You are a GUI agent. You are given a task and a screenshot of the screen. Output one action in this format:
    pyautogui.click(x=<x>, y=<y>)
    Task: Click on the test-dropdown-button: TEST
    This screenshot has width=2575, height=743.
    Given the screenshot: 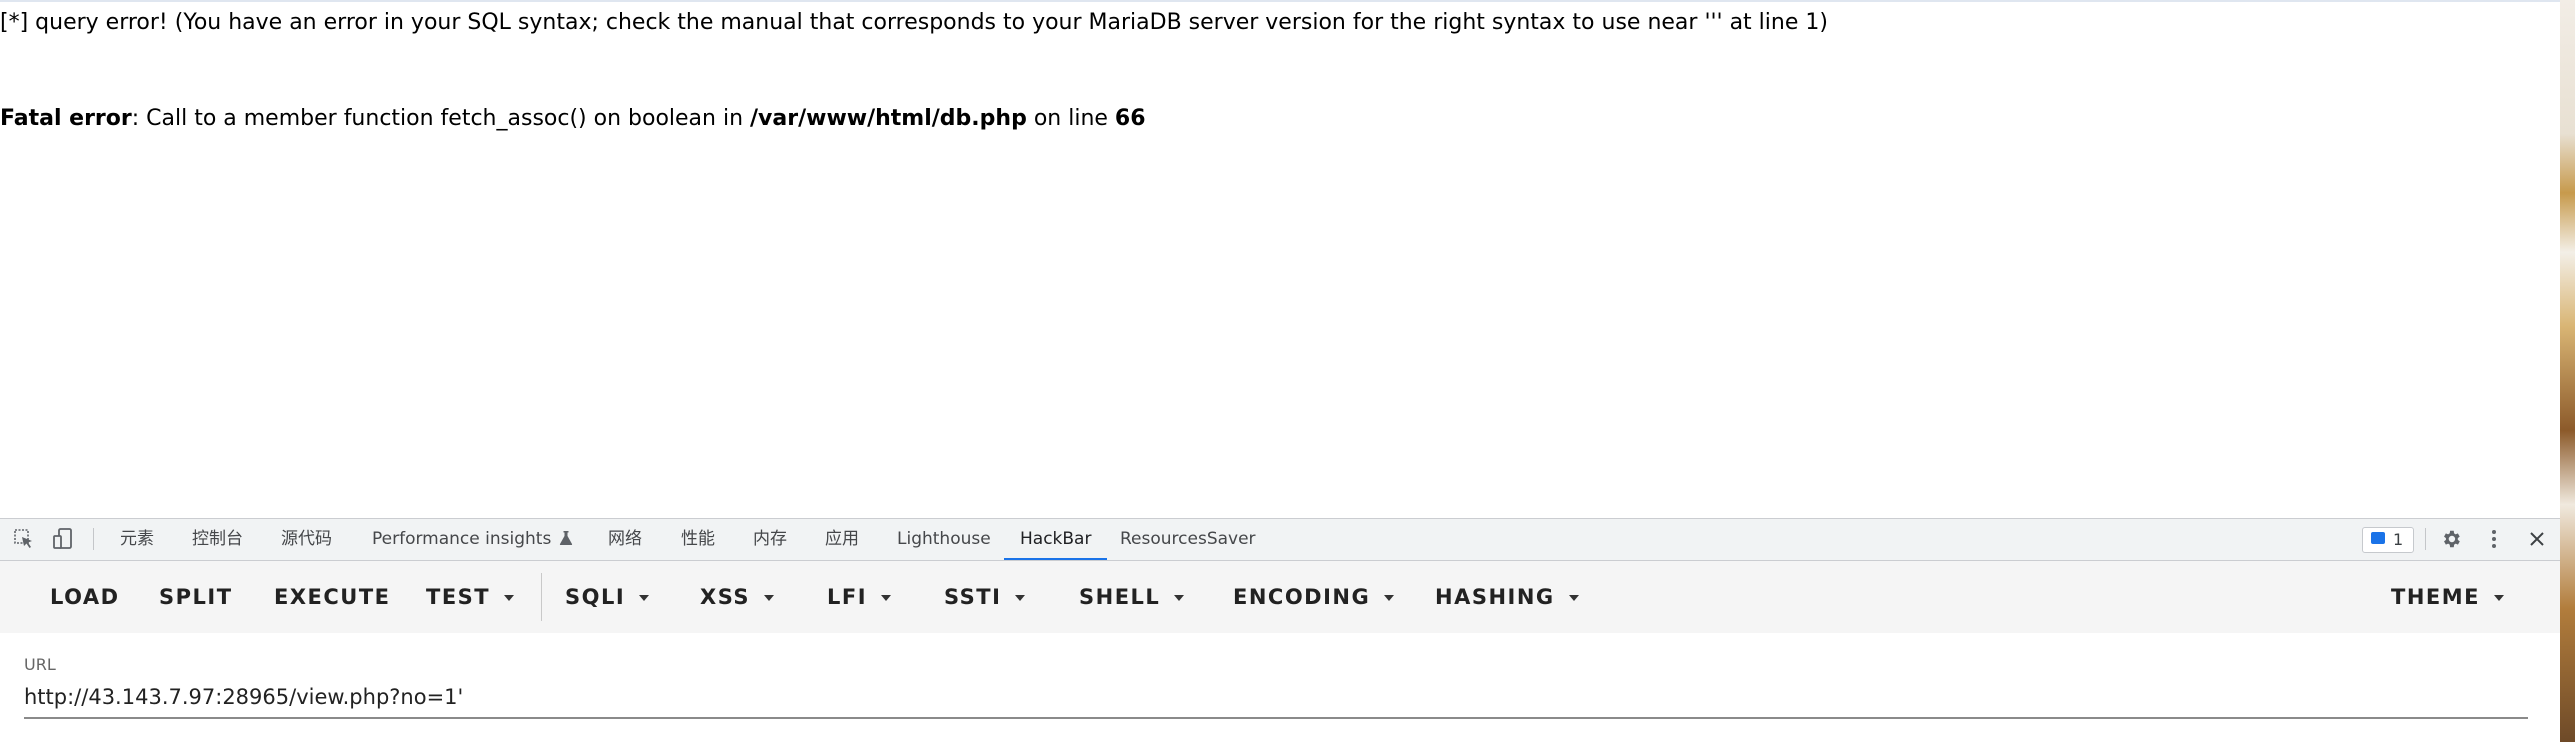 What is the action you would take?
    pyautogui.click(x=470, y=597)
    